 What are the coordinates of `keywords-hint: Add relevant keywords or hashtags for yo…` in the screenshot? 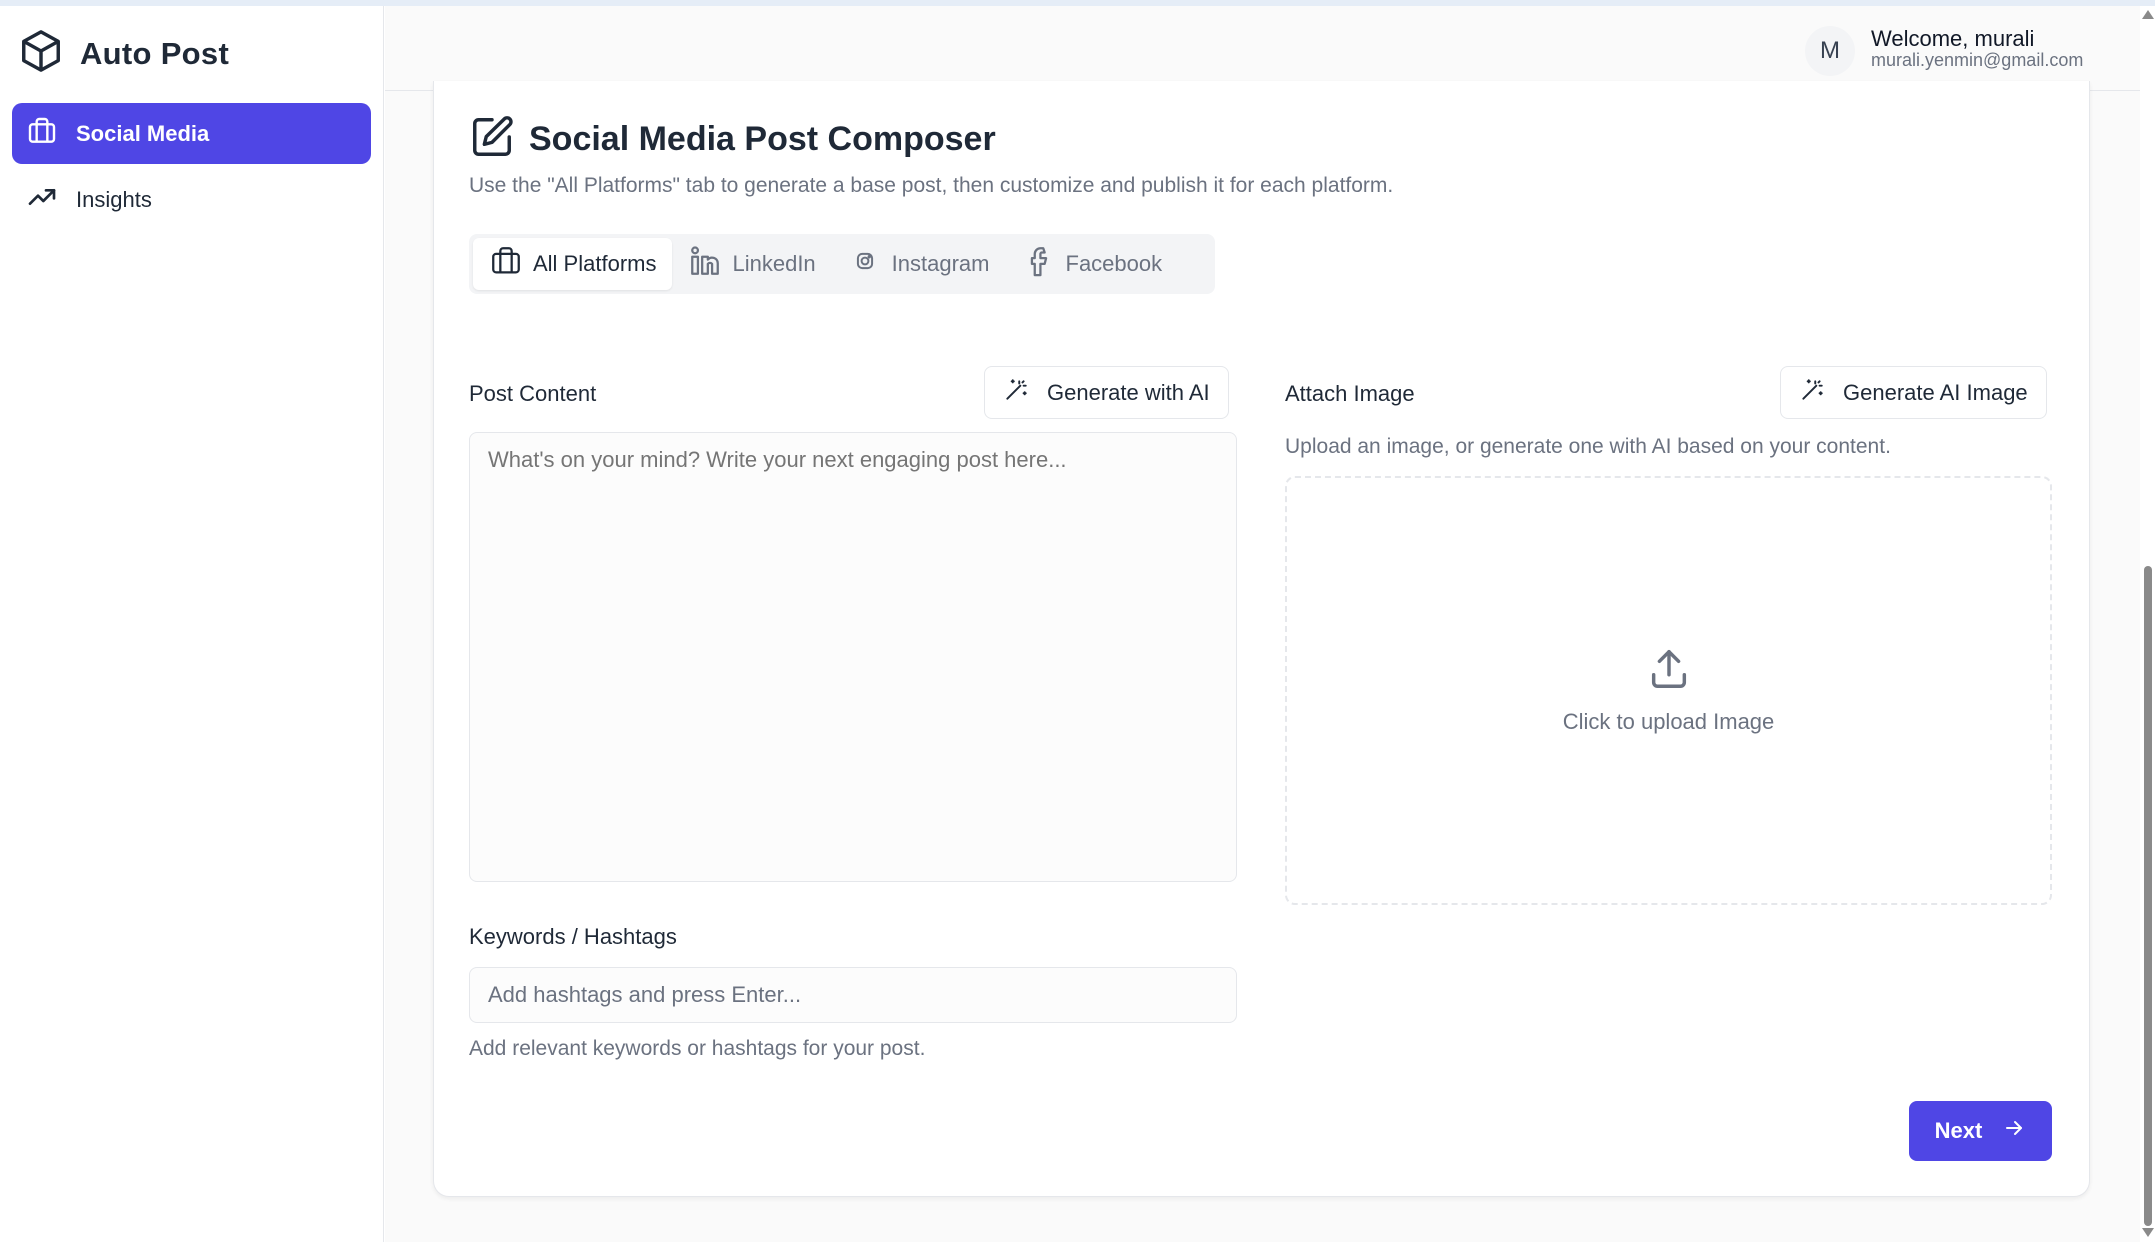 It's located at (697, 1048).